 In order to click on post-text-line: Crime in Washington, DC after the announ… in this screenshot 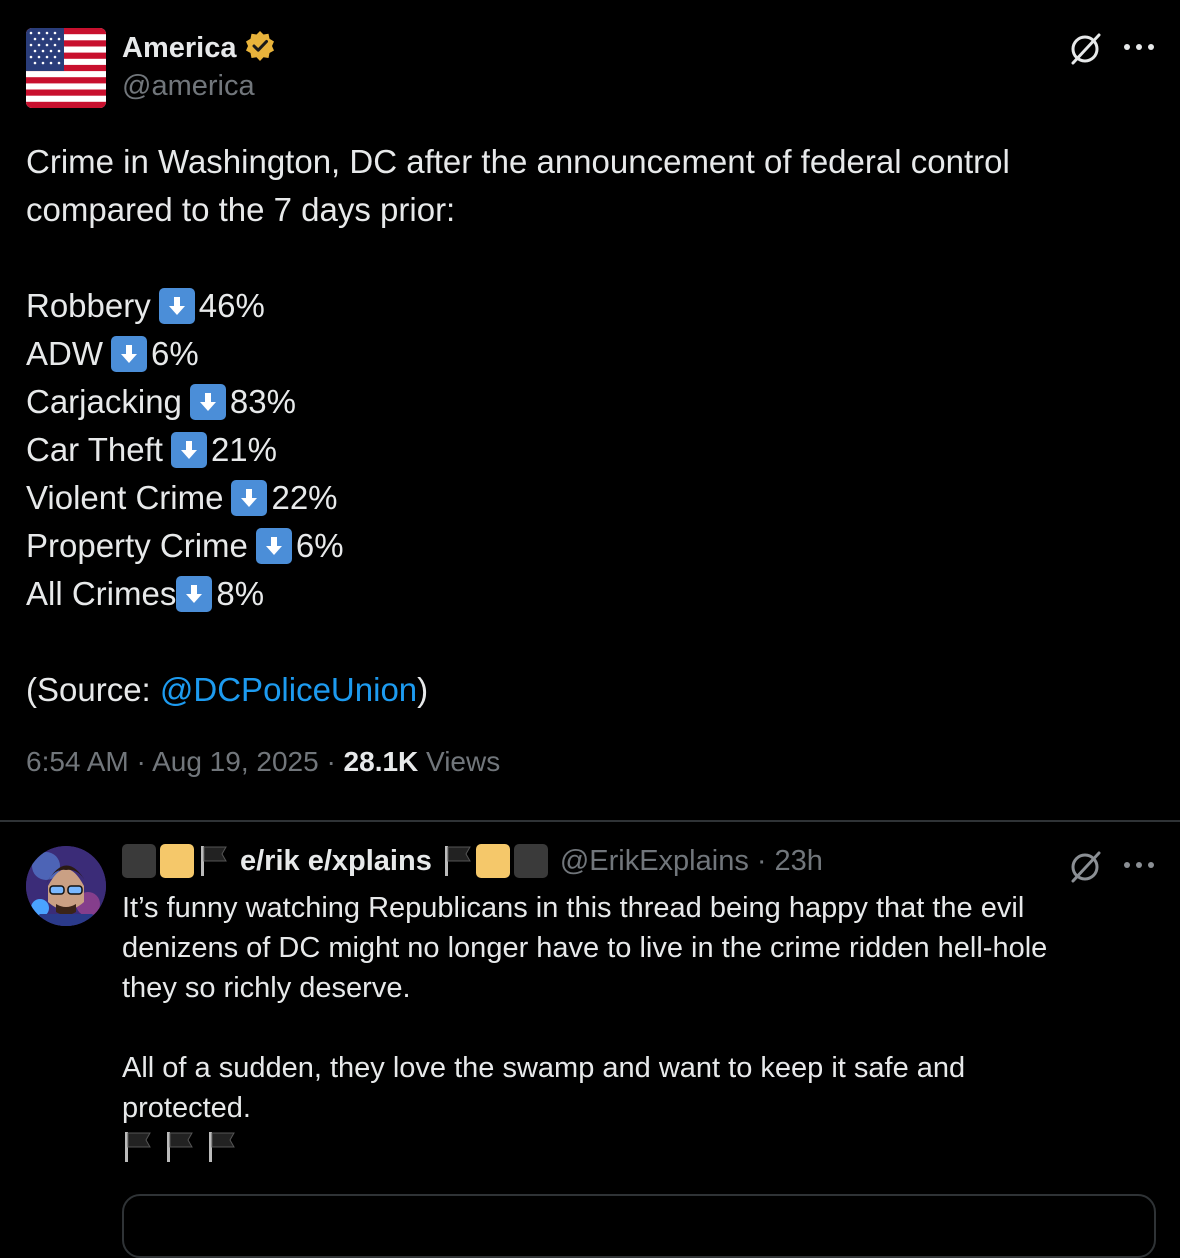, I will do `click(518, 161)`.